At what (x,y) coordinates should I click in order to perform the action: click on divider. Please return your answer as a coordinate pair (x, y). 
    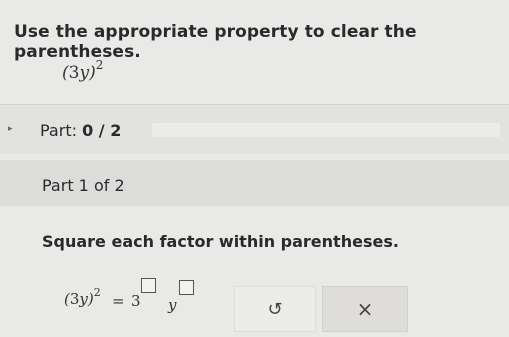
    Looking at the image, I should click on (254, 104).